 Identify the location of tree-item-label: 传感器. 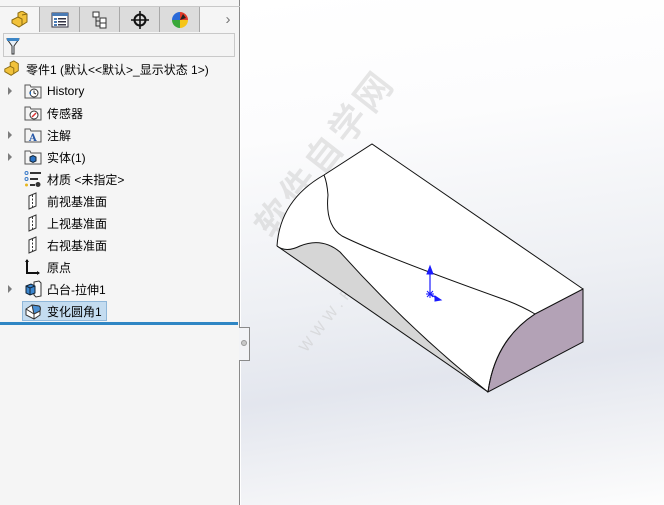
(65, 113).